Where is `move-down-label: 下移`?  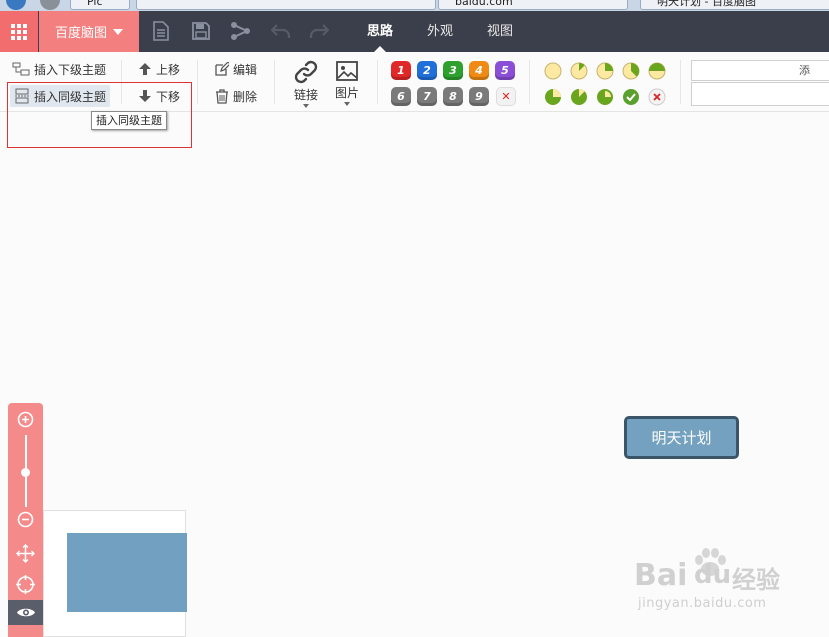 move-down-label: 下移 is located at coordinates (168, 96).